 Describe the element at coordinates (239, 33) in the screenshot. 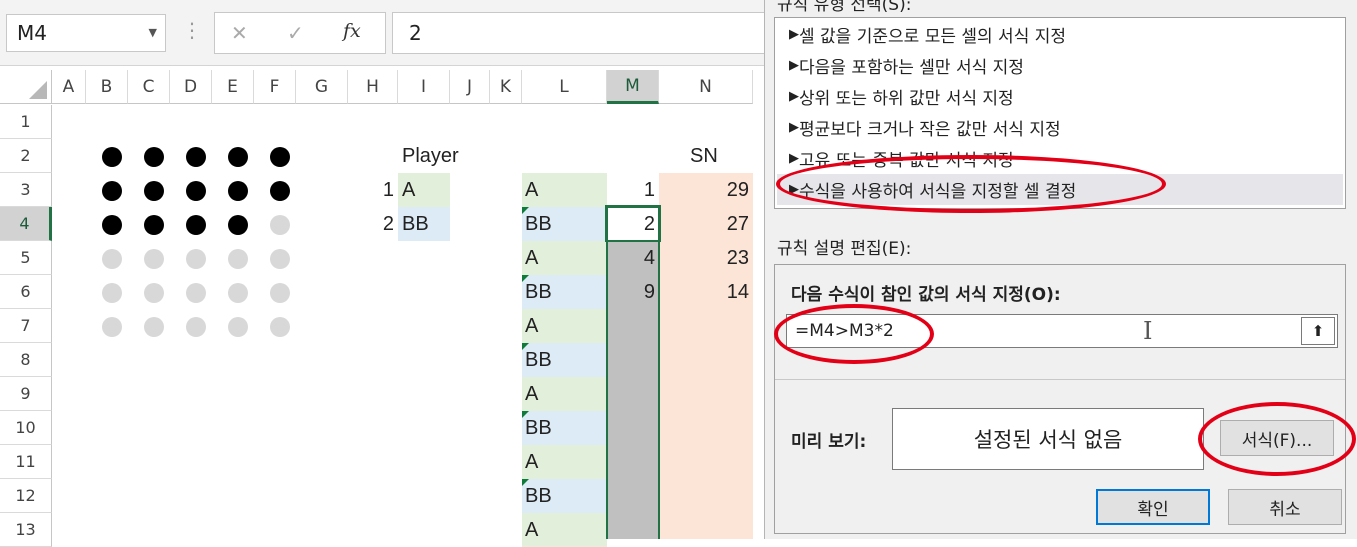

I see `cancel-icon: ✕` at that location.